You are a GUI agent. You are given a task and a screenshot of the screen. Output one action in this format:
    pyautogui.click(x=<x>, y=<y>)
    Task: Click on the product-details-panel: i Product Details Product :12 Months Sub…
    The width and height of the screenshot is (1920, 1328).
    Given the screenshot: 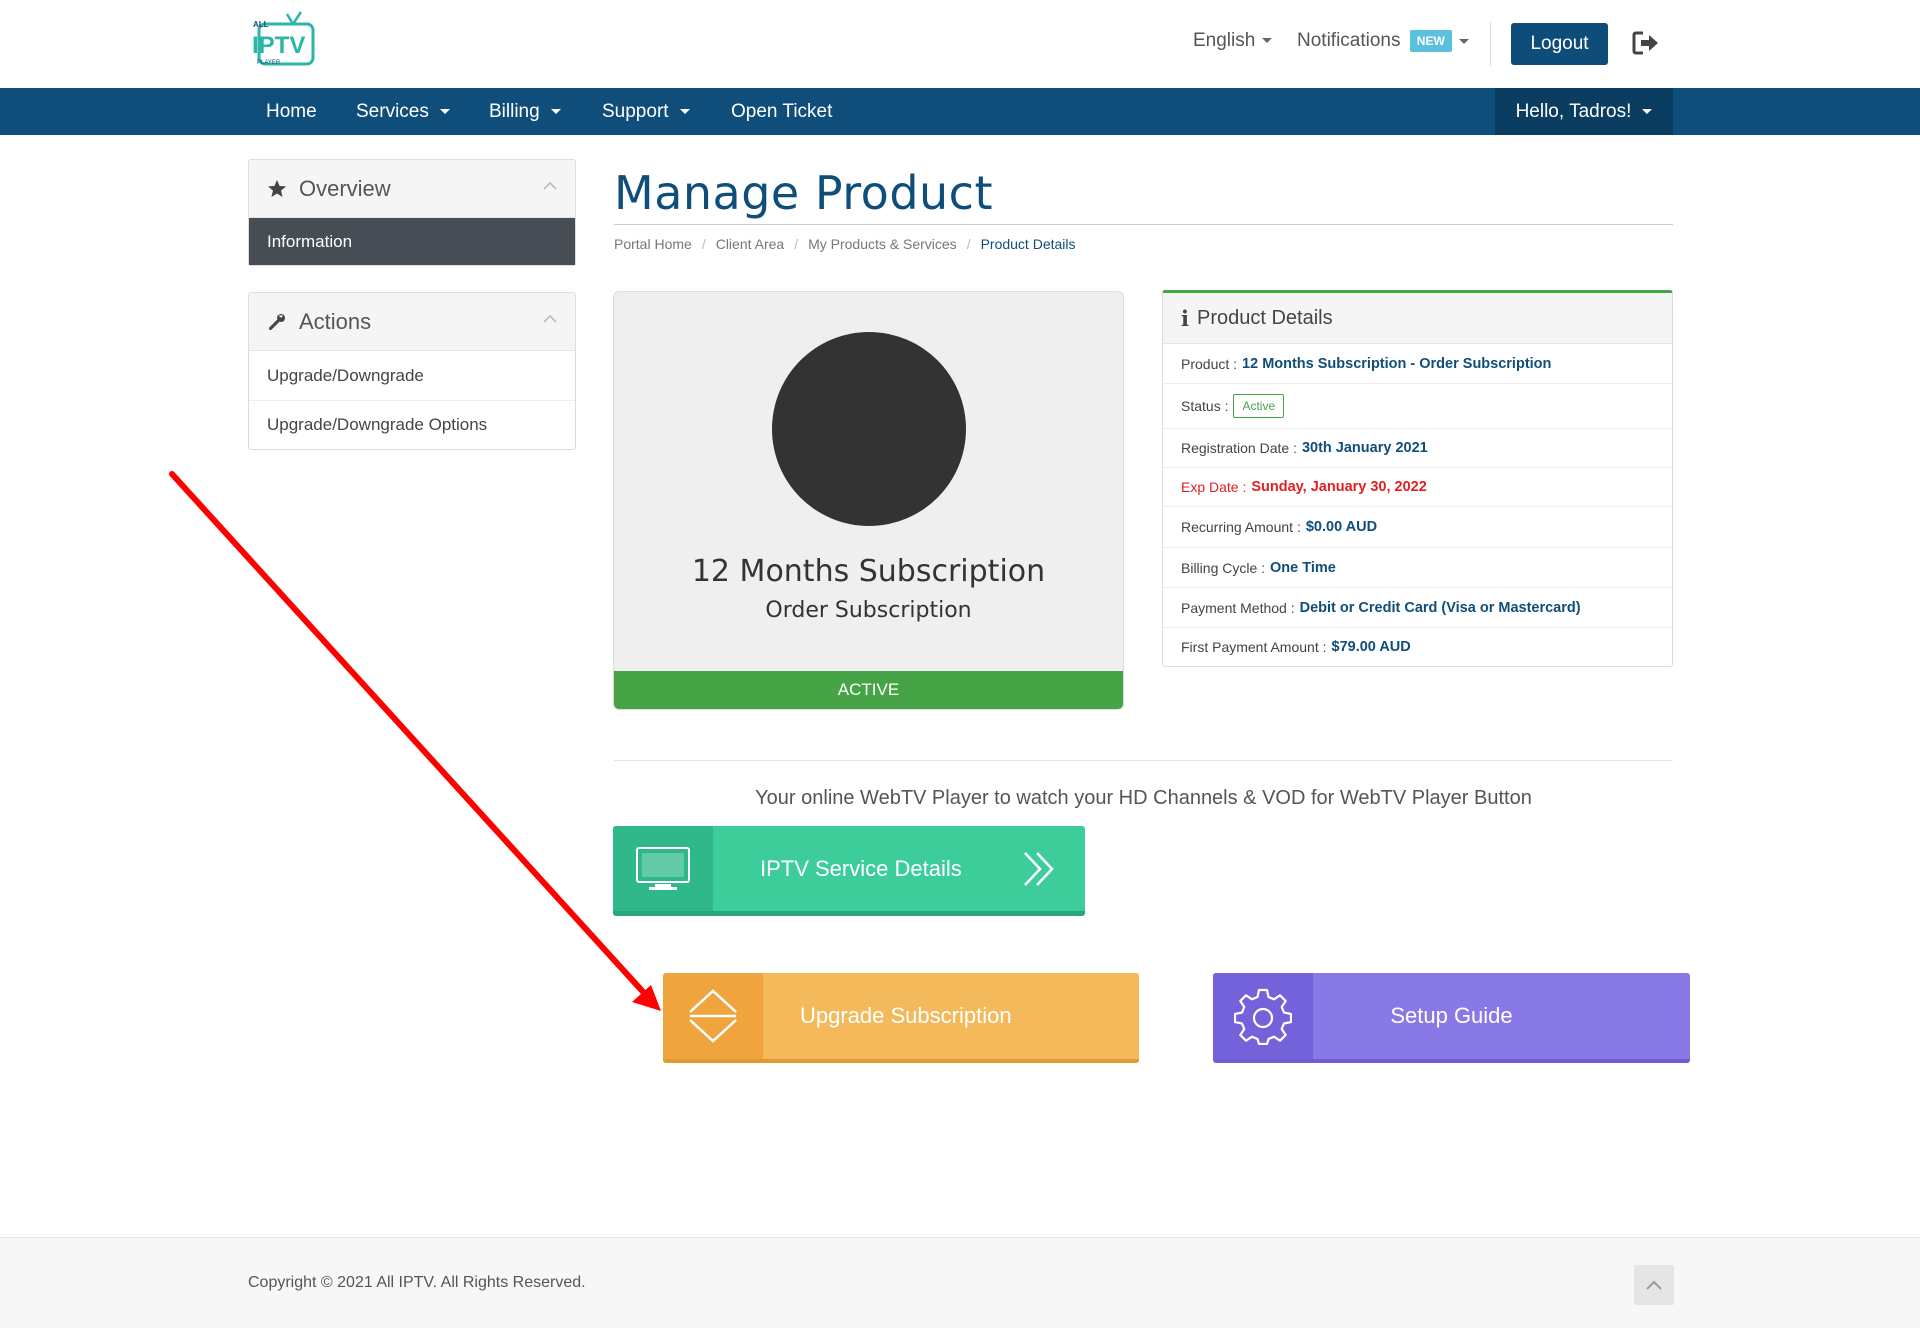 What is the action you would take?
    pyautogui.click(x=1417, y=478)
    